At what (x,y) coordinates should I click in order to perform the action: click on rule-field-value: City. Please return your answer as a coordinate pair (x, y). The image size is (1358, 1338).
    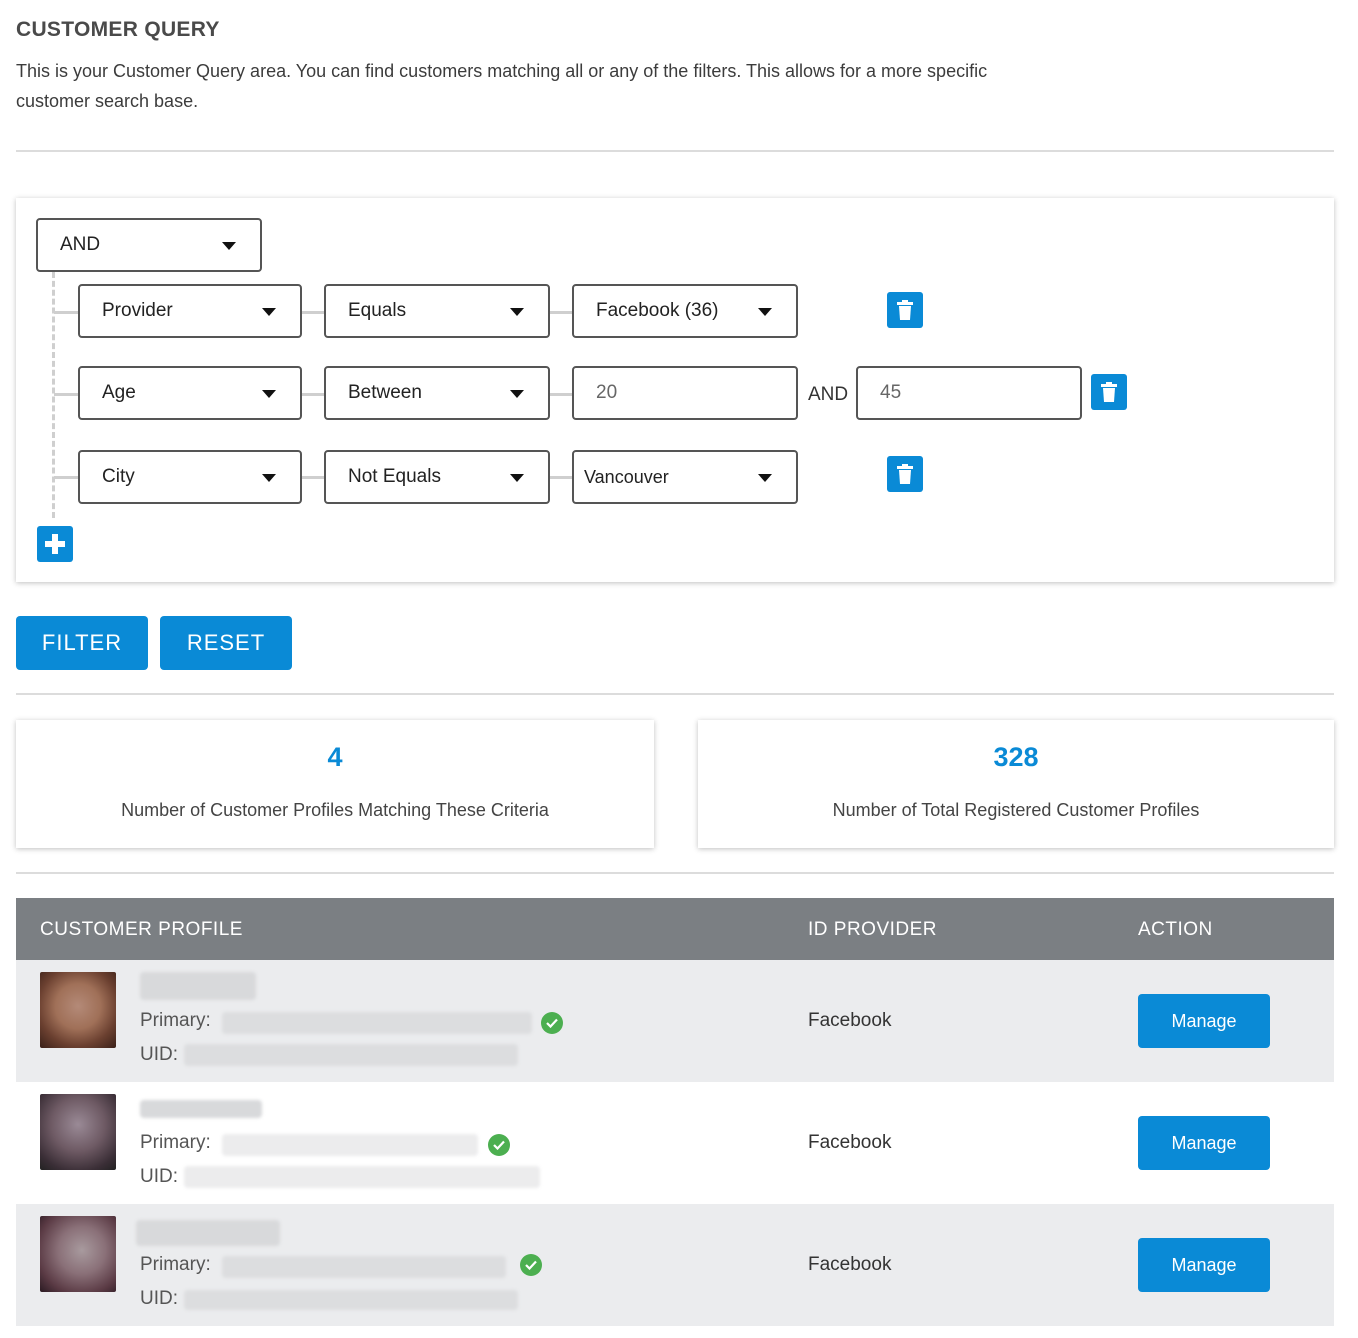
    Looking at the image, I should click on (118, 476).